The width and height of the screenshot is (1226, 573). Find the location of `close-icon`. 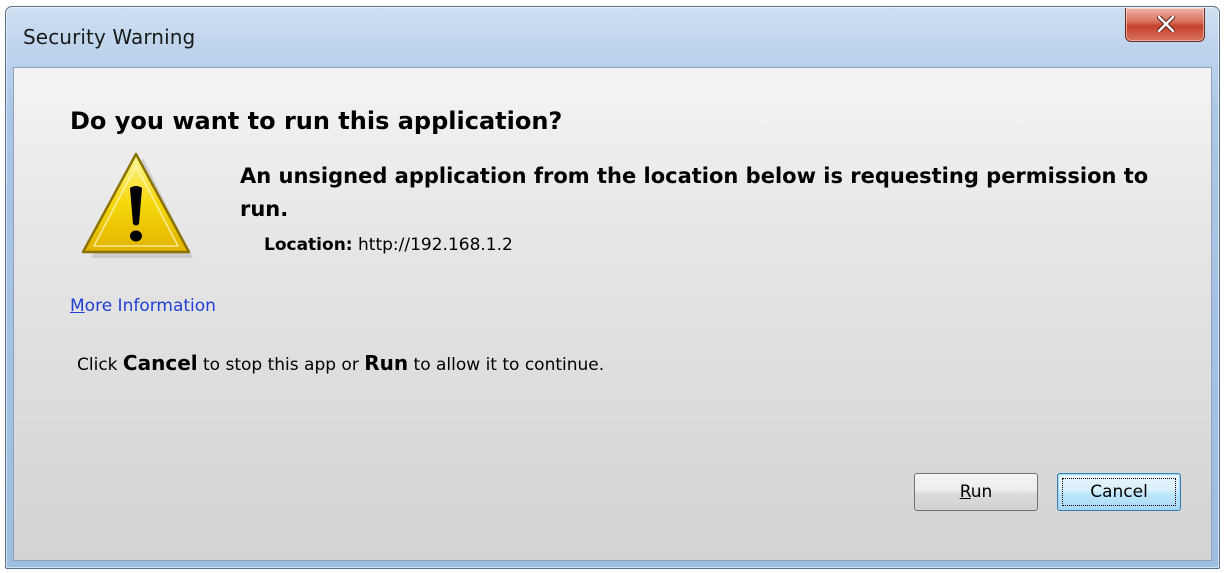

close-icon is located at coordinates (1166, 24).